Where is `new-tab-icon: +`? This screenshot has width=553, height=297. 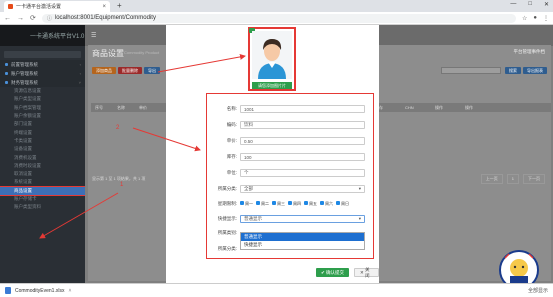 new-tab-icon: + is located at coordinates (119, 5).